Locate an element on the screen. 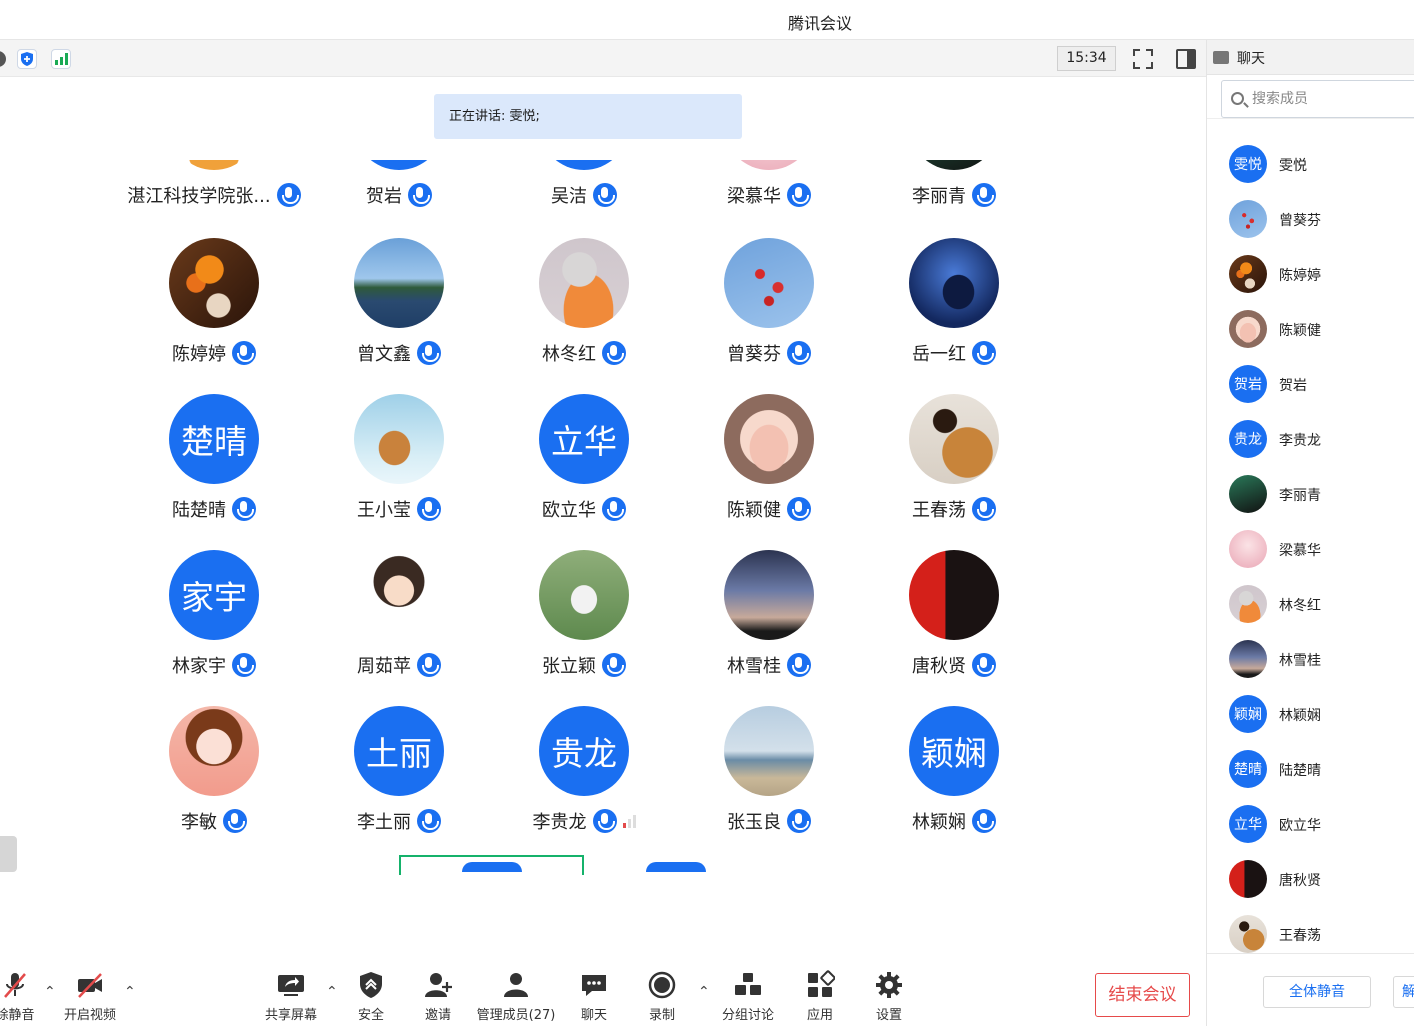 Image resolution: width=1414 pixels, height=1026 pixels. member-list-item: 贺岩 贺岩 is located at coordinates (1321, 385).